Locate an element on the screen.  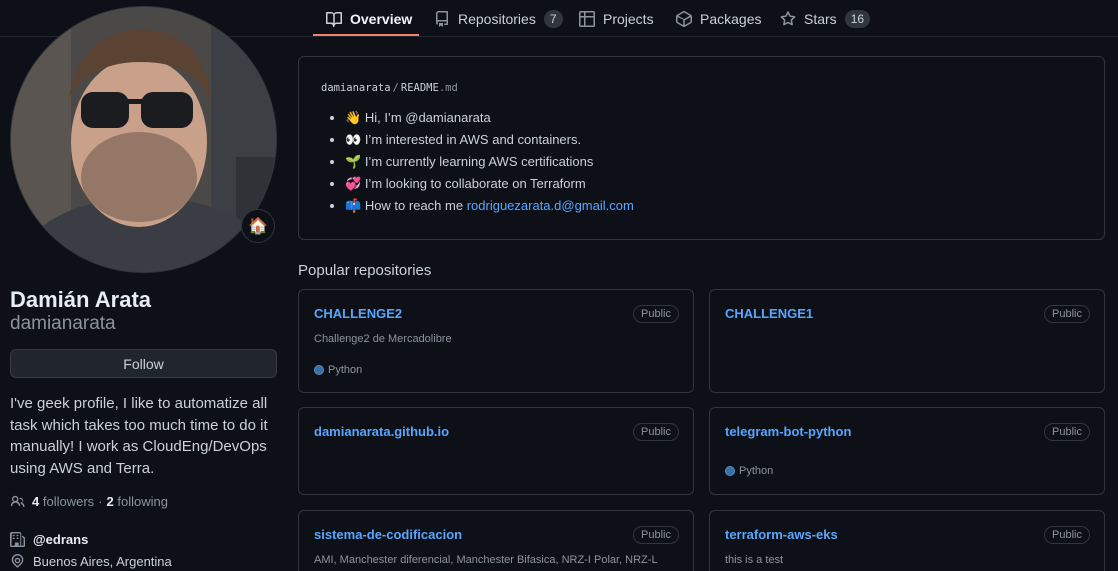
location-text: Buenos Aires, Argentina is located at coordinates (102, 561).